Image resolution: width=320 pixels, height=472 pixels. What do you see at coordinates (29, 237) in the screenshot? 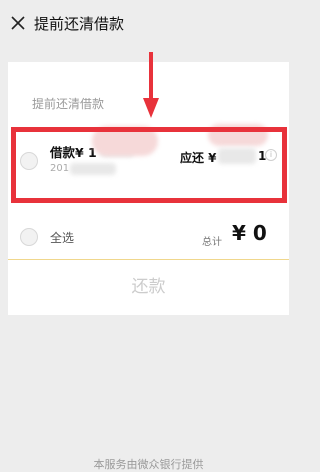
I see `select-all-radio` at bounding box center [29, 237].